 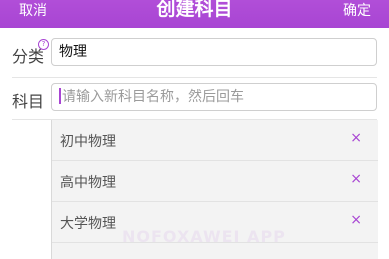 I want to click on category-row: 分类 ? 物理, so click(x=194, y=53).